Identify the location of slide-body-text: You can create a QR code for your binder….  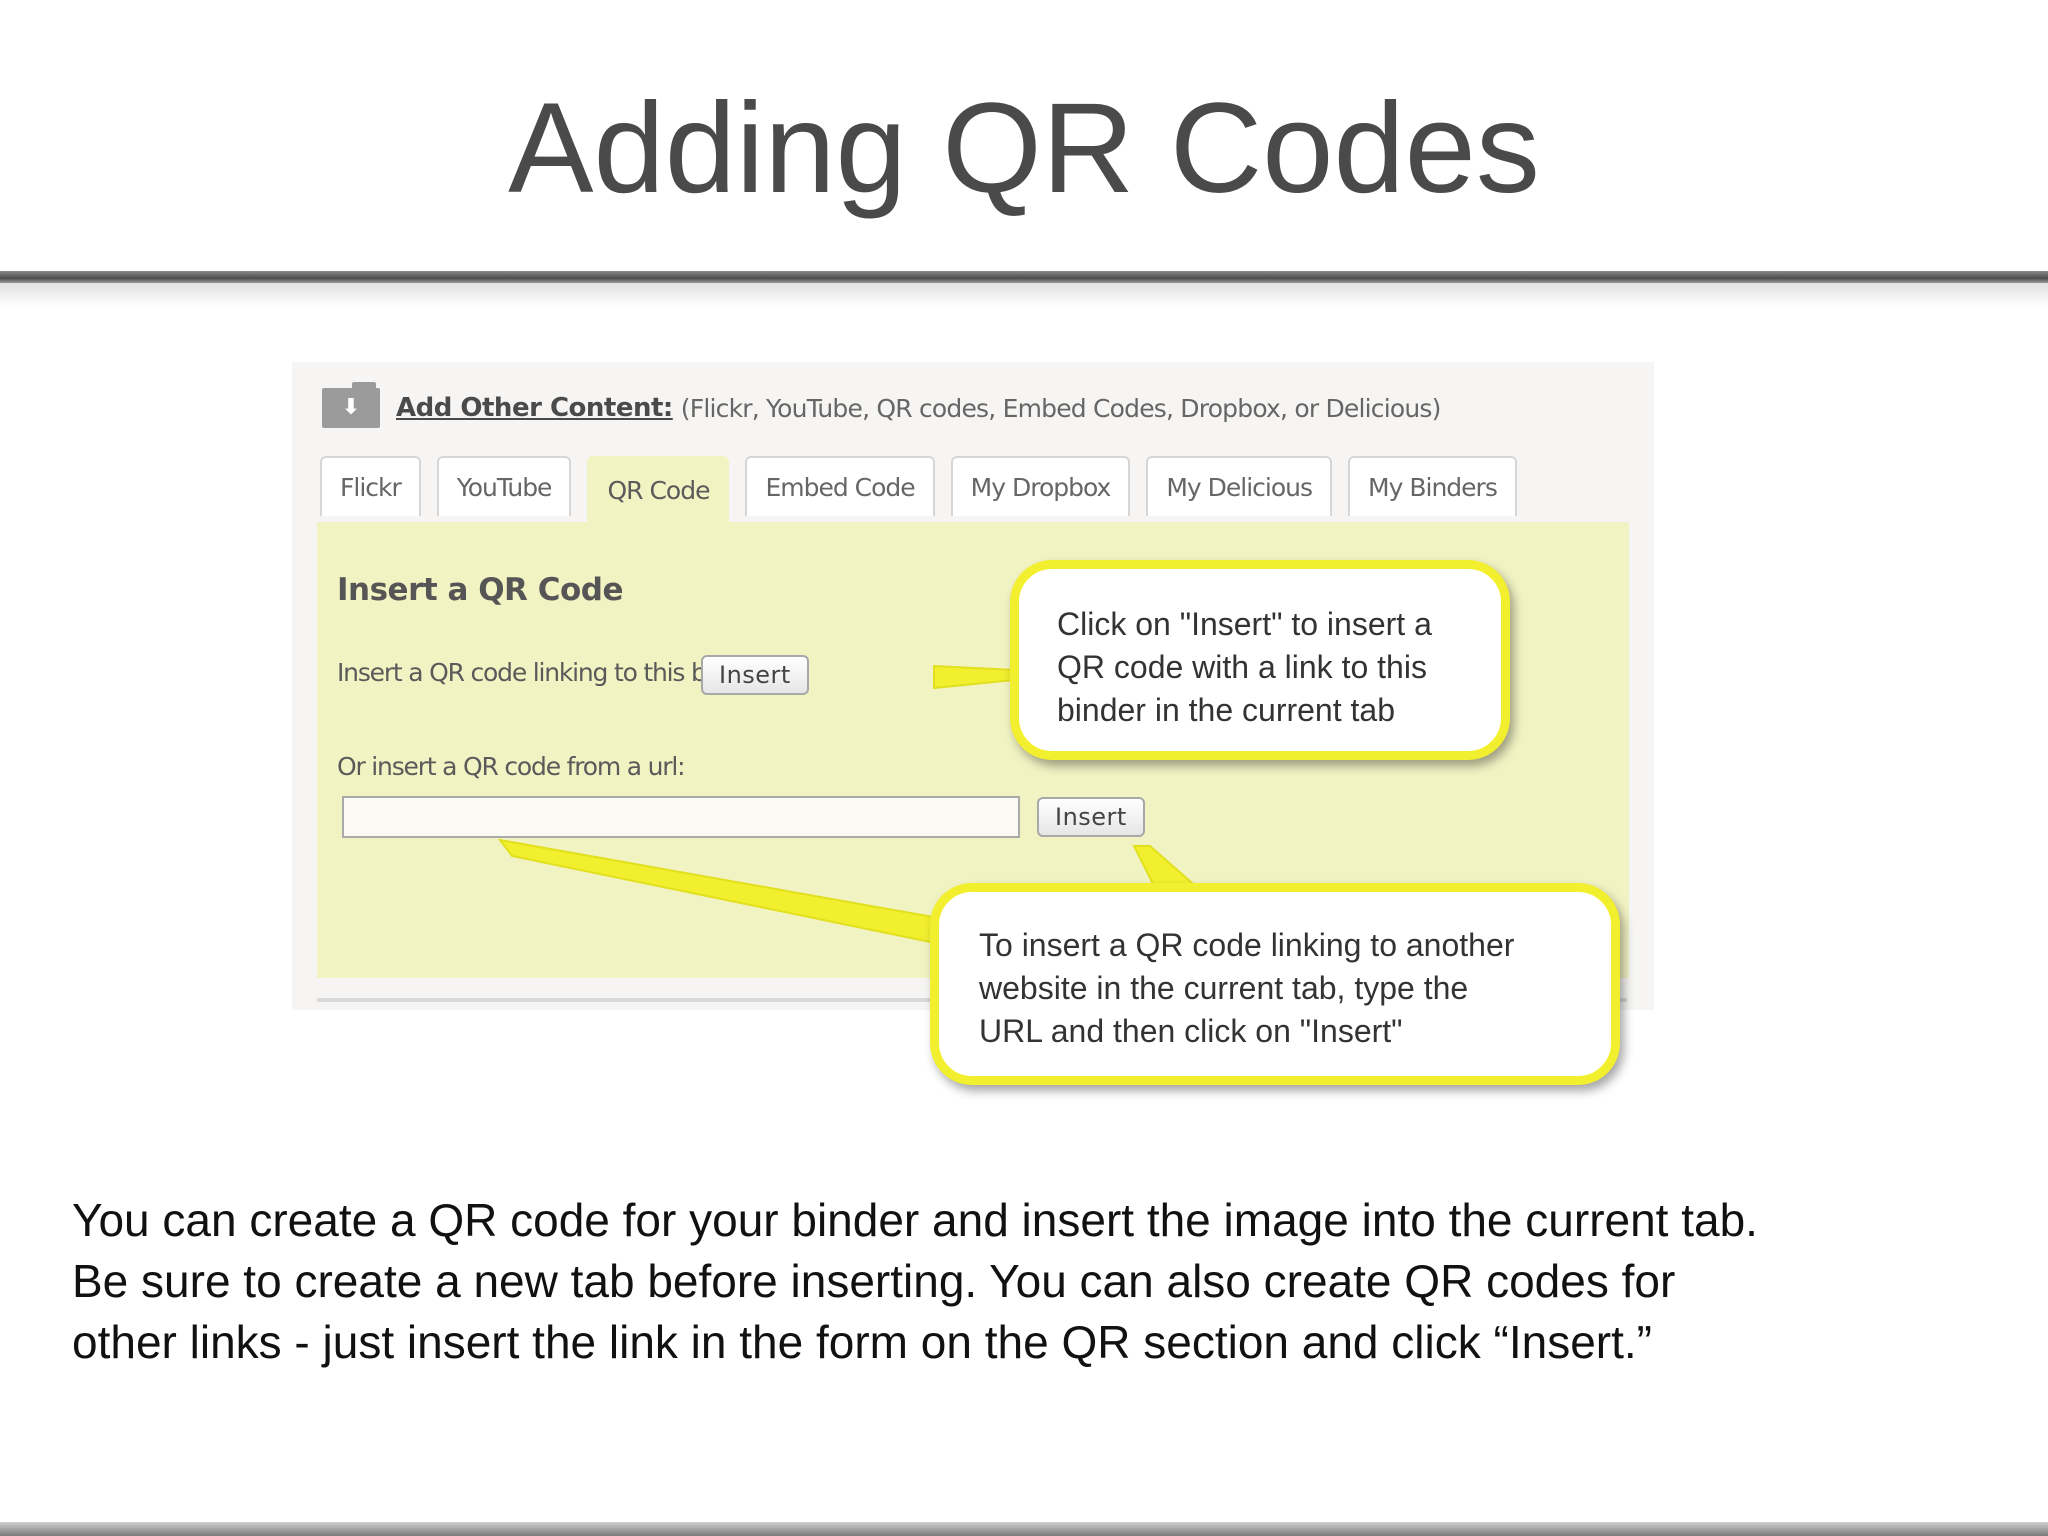
(1037, 1281).